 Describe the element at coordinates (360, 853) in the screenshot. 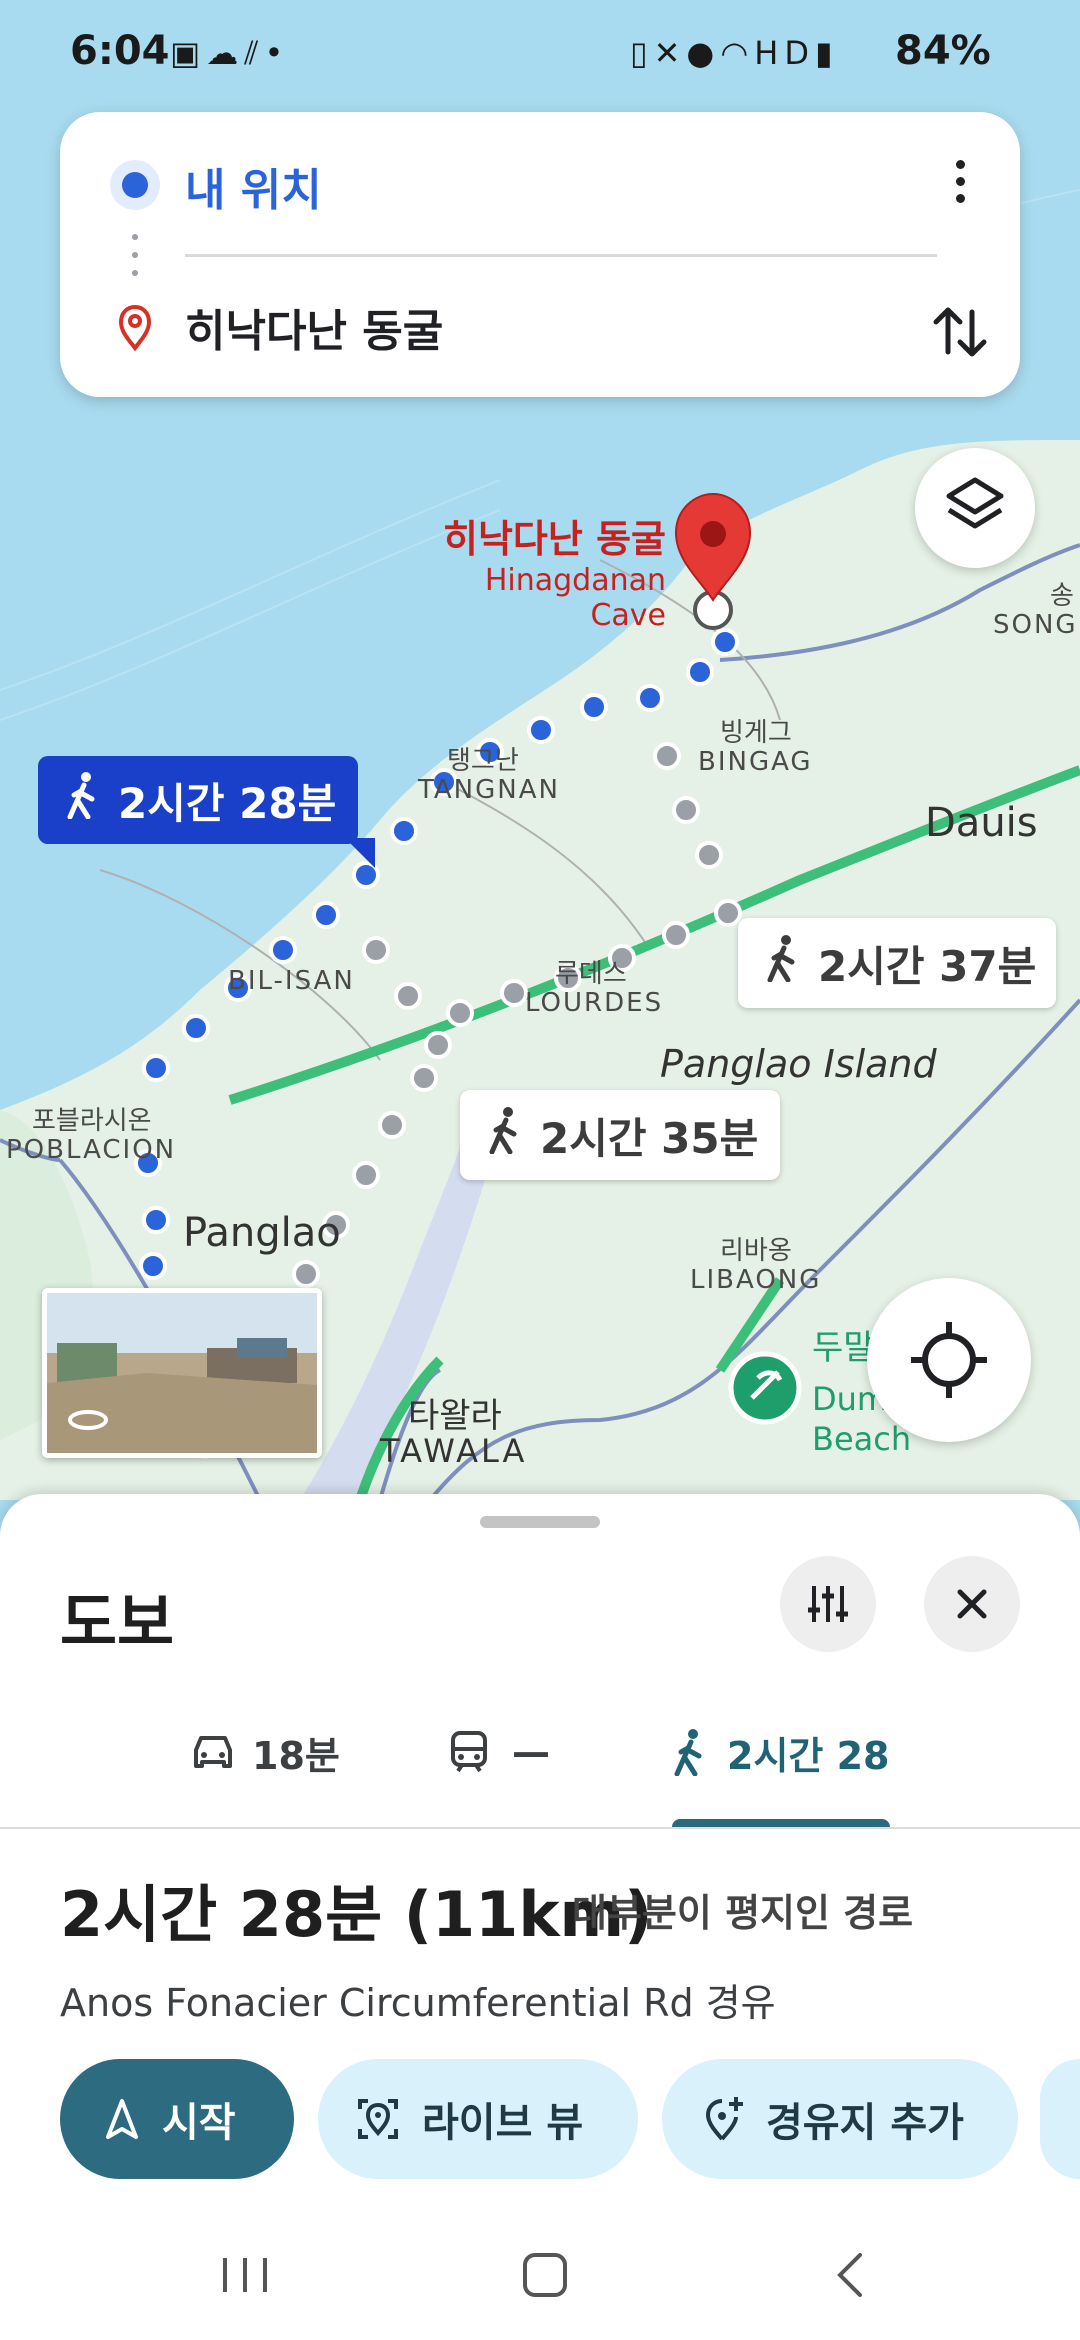

I see `route-label-pointer` at that location.